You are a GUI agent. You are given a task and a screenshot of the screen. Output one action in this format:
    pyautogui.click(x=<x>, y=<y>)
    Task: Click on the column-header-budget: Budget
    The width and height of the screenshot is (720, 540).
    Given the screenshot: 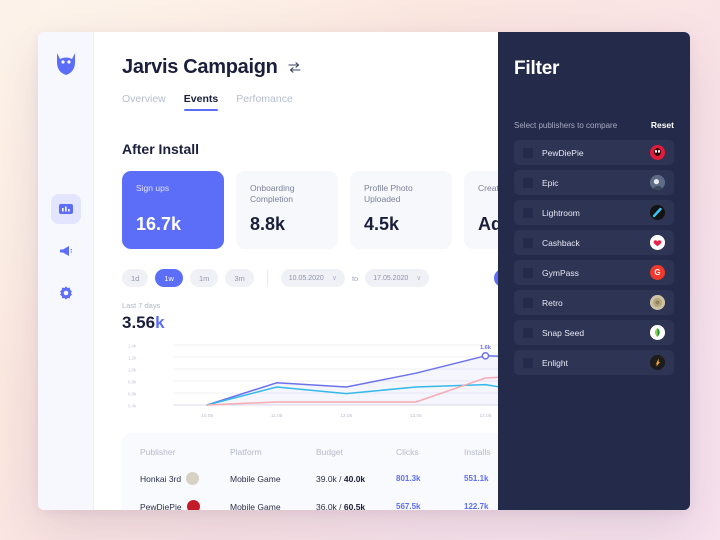 What is the action you would take?
    pyautogui.click(x=329, y=452)
    